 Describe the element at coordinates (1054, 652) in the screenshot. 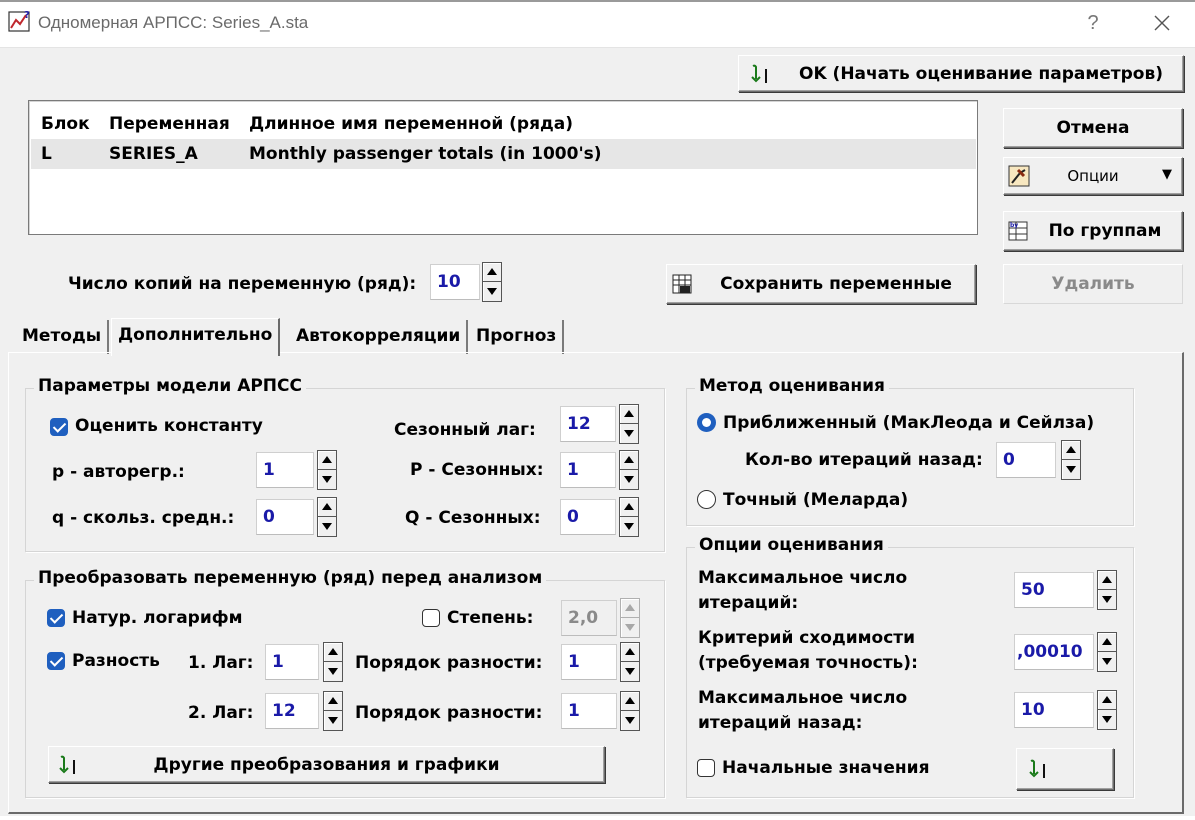

I see `convergence-input: ,00010` at that location.